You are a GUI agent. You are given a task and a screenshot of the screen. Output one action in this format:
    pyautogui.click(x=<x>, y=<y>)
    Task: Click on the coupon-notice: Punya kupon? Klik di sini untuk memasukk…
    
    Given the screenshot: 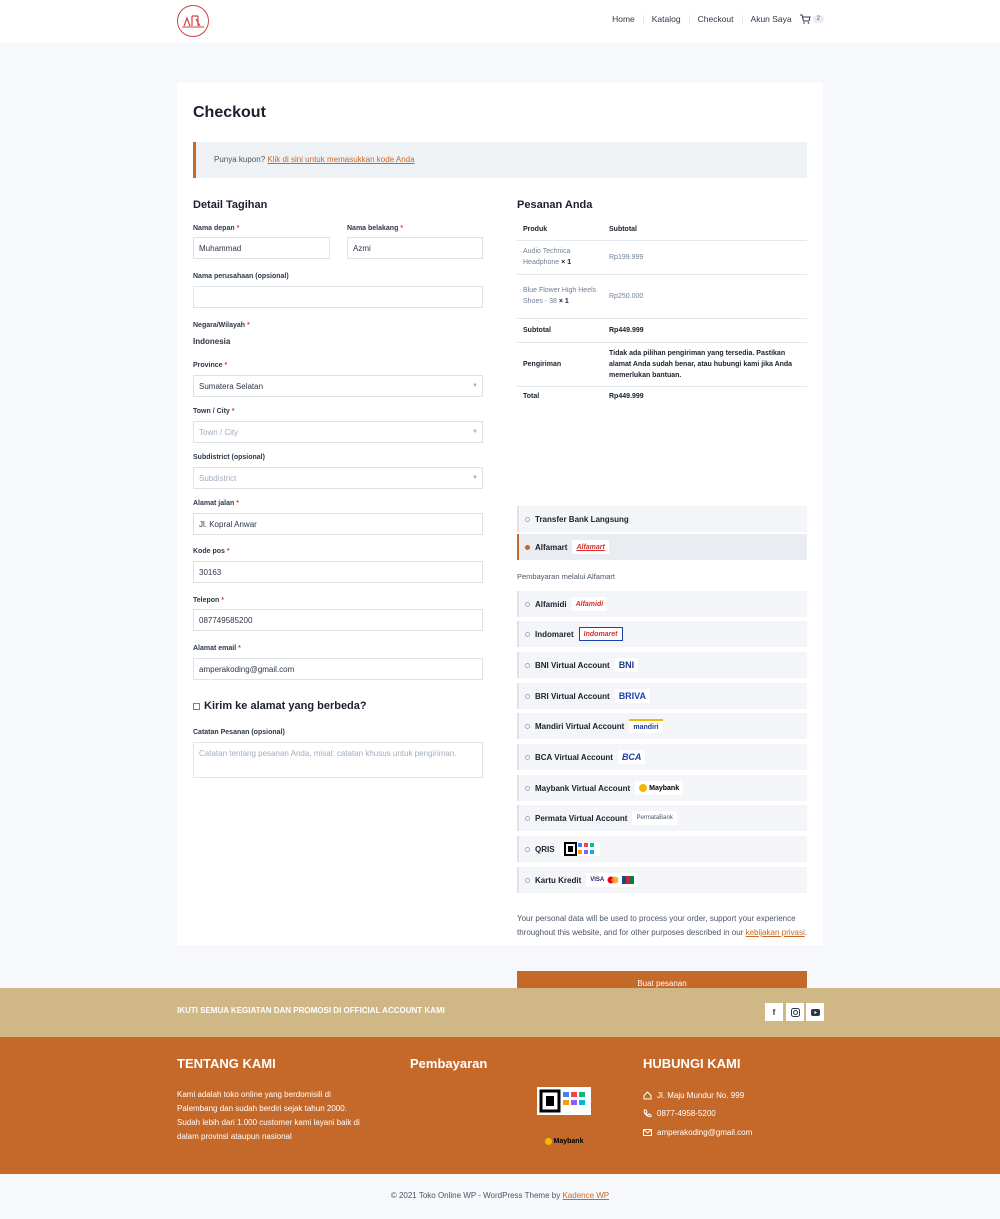 What is the action you would take?
    pyautogui.click(x=500, y=160)
    